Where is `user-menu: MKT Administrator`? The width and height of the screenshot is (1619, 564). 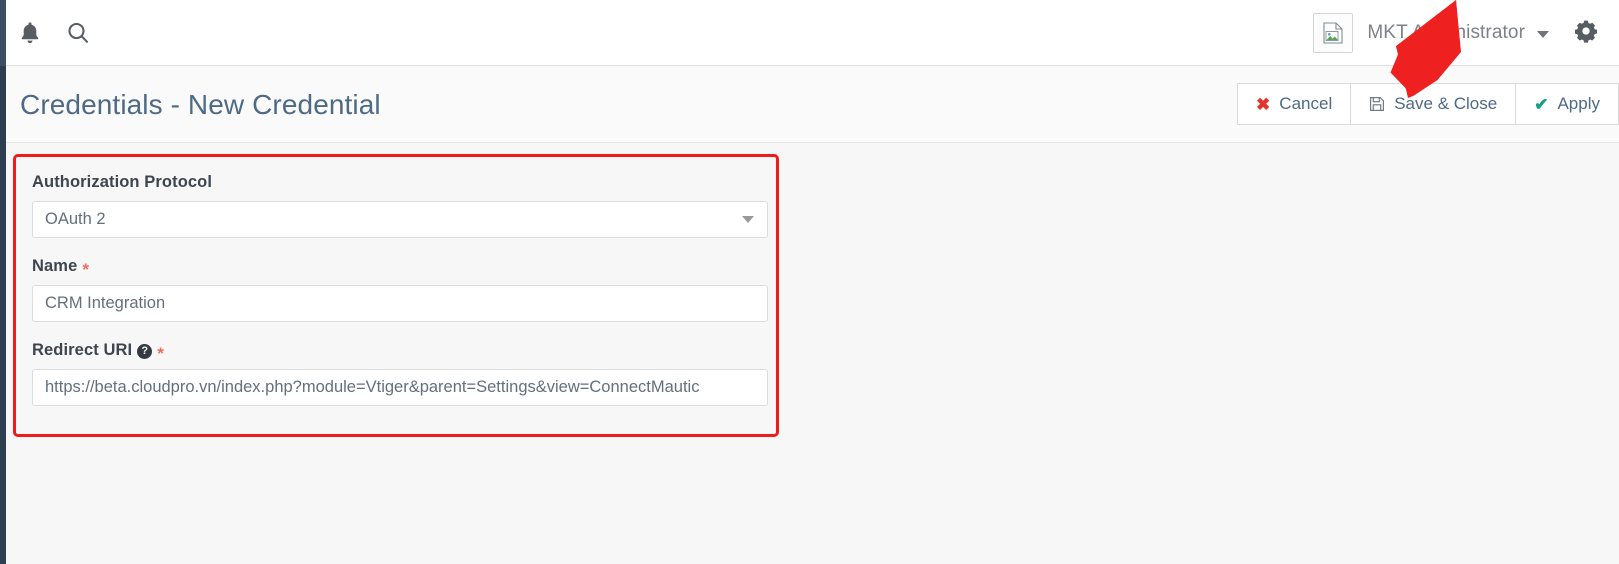 user-menu: MKT Administrator is located at coordinates (1460, 33).